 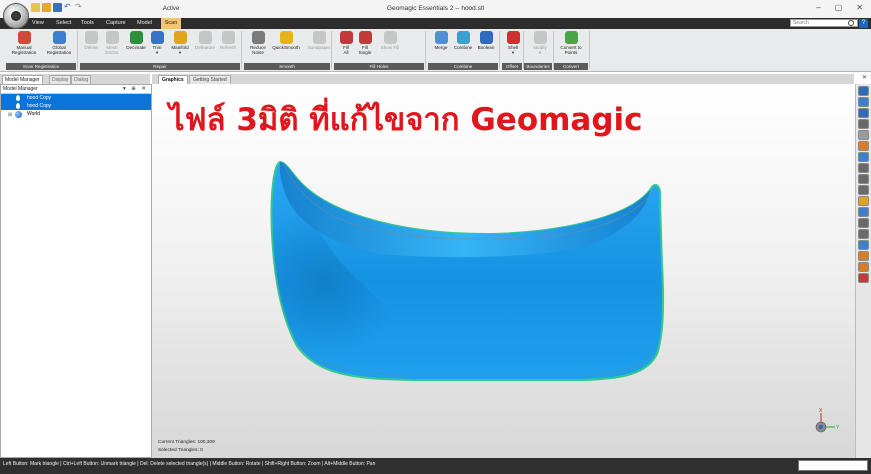 What do you see at coordinates (157, 50) in the screenshot?
I see `ribbon-button-label: Trim ▾` at bounding box center [157, 50].